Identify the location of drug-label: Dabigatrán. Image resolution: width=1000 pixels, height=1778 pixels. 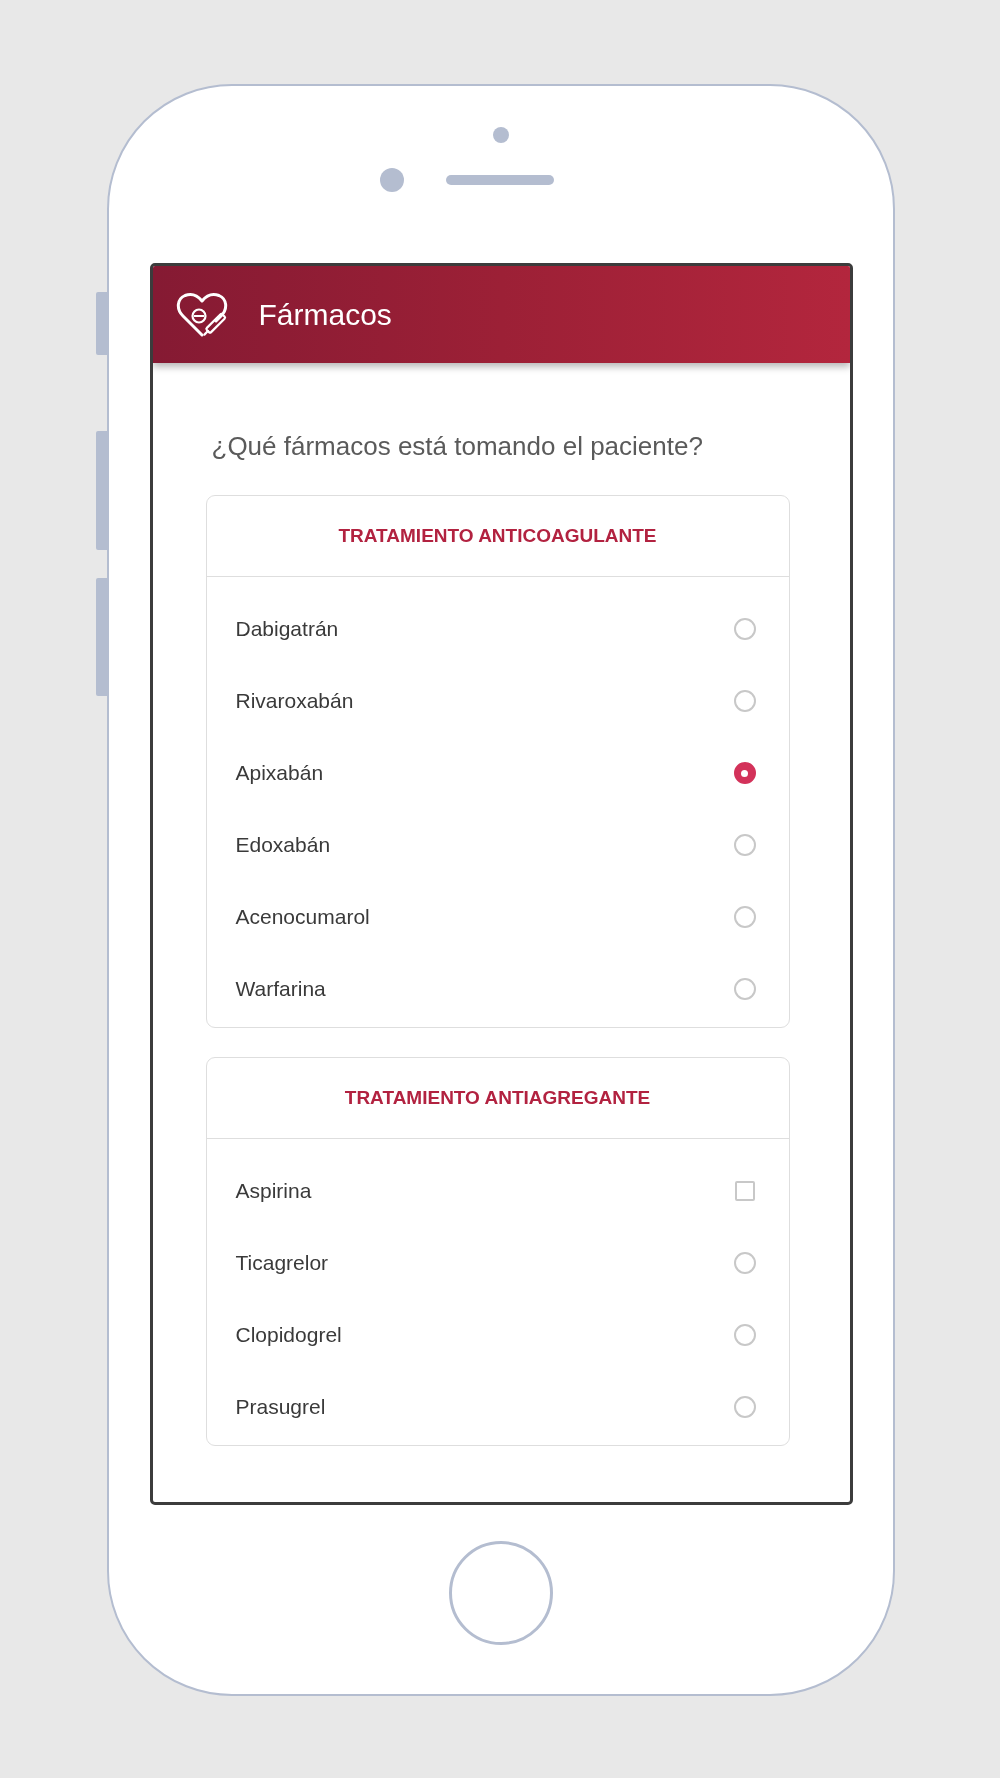
(287, 629).